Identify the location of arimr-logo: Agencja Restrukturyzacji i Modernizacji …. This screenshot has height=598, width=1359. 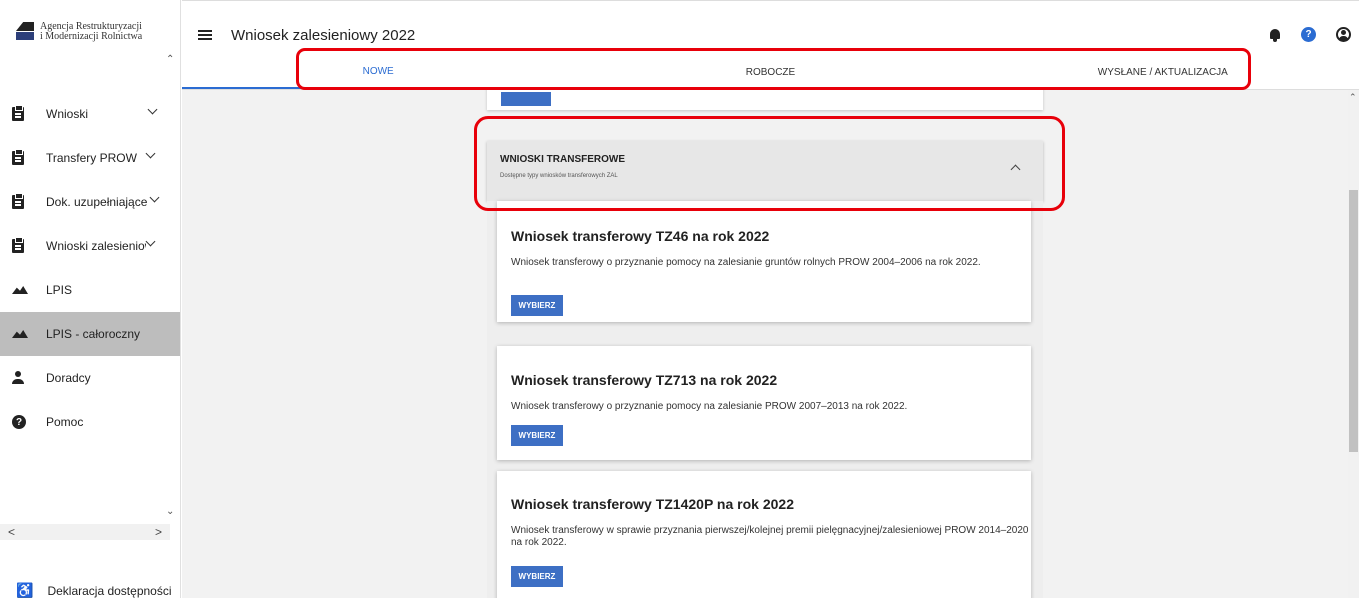
(79, 32).